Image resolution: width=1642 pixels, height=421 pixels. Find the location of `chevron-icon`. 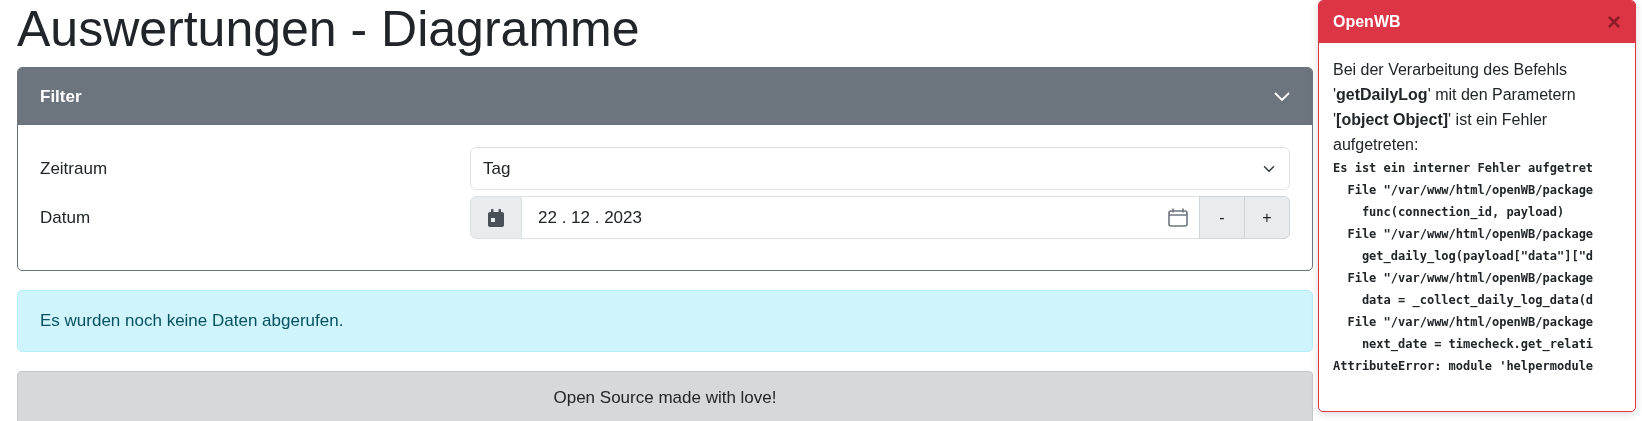

chevron-icon is located at coordinates (1282, 96).